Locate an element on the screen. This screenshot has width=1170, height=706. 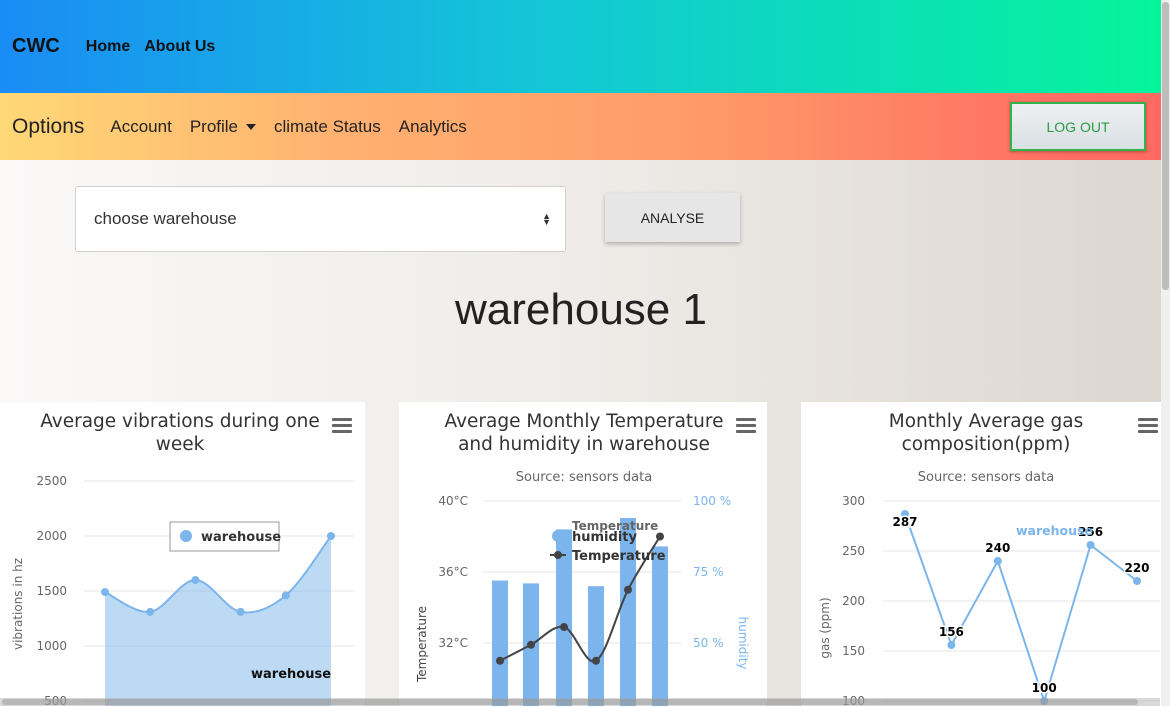
y-tick-label: 1000 is located at coordinates (51, 646).